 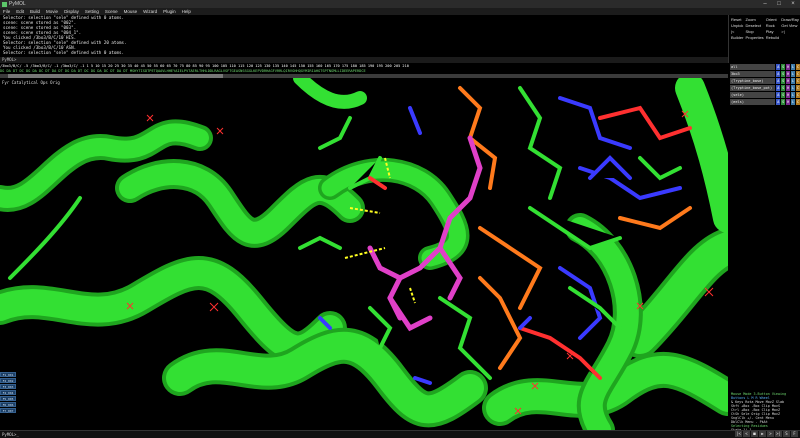 What do you see at coordinates (20, 11) in the screenshot?
I see `menu-edit: Edit` at bounding box center [20, 11].